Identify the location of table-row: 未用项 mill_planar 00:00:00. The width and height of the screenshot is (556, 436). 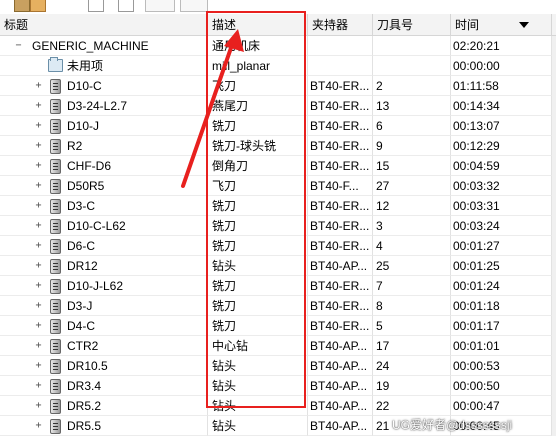
(276, 66).